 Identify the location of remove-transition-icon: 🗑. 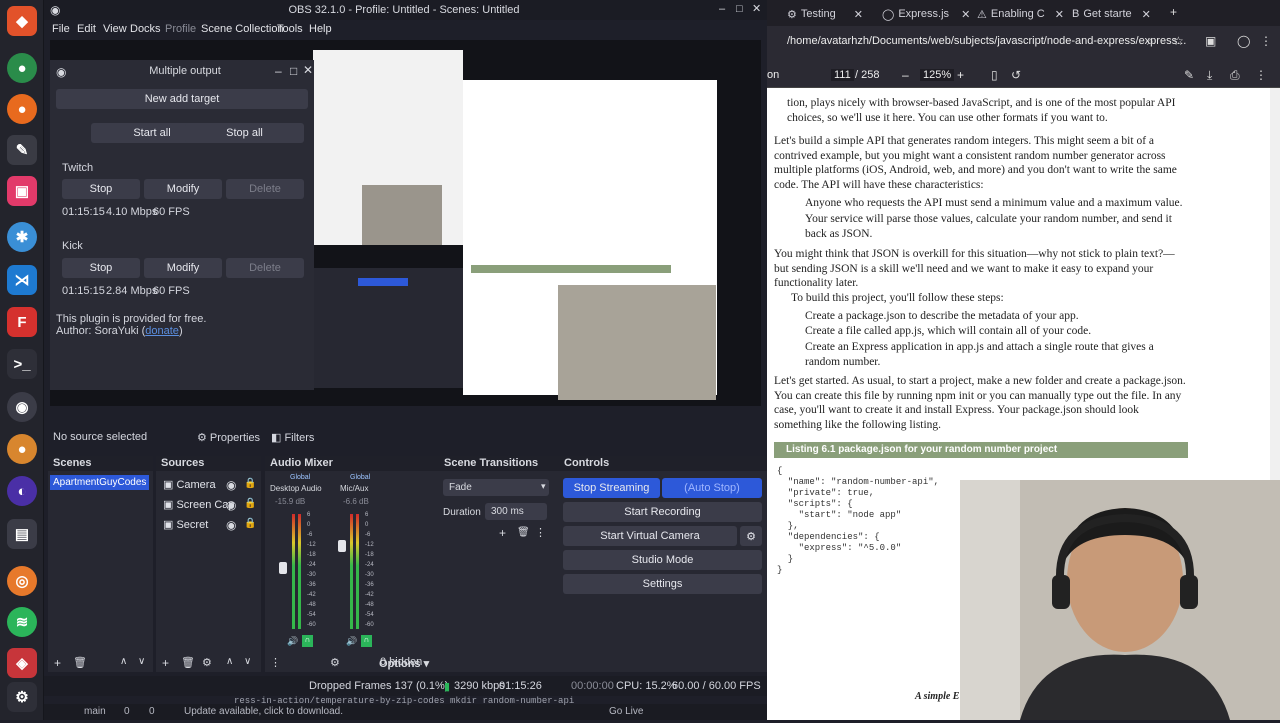
(523, 532).